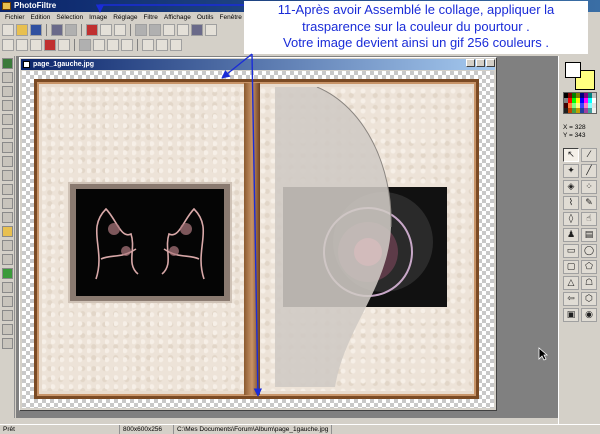  Describe the element at coordinates (589, 267) in the screenshot. I see `polygon-icon: ⬠` at that location.